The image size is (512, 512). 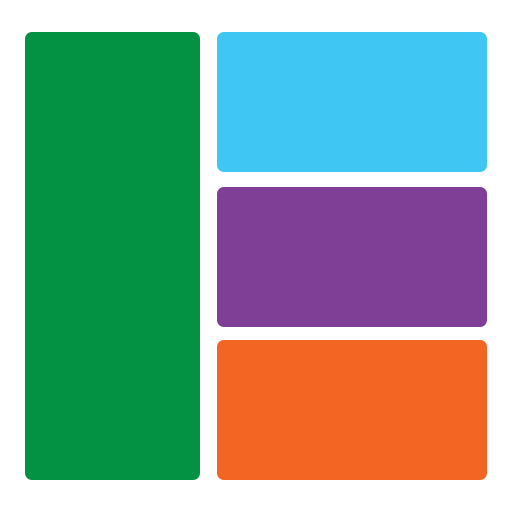 What do you see at coordinates (352, 257) in the screenshot?
I see `purple-middle-tile` at bounding box center [352, 257].